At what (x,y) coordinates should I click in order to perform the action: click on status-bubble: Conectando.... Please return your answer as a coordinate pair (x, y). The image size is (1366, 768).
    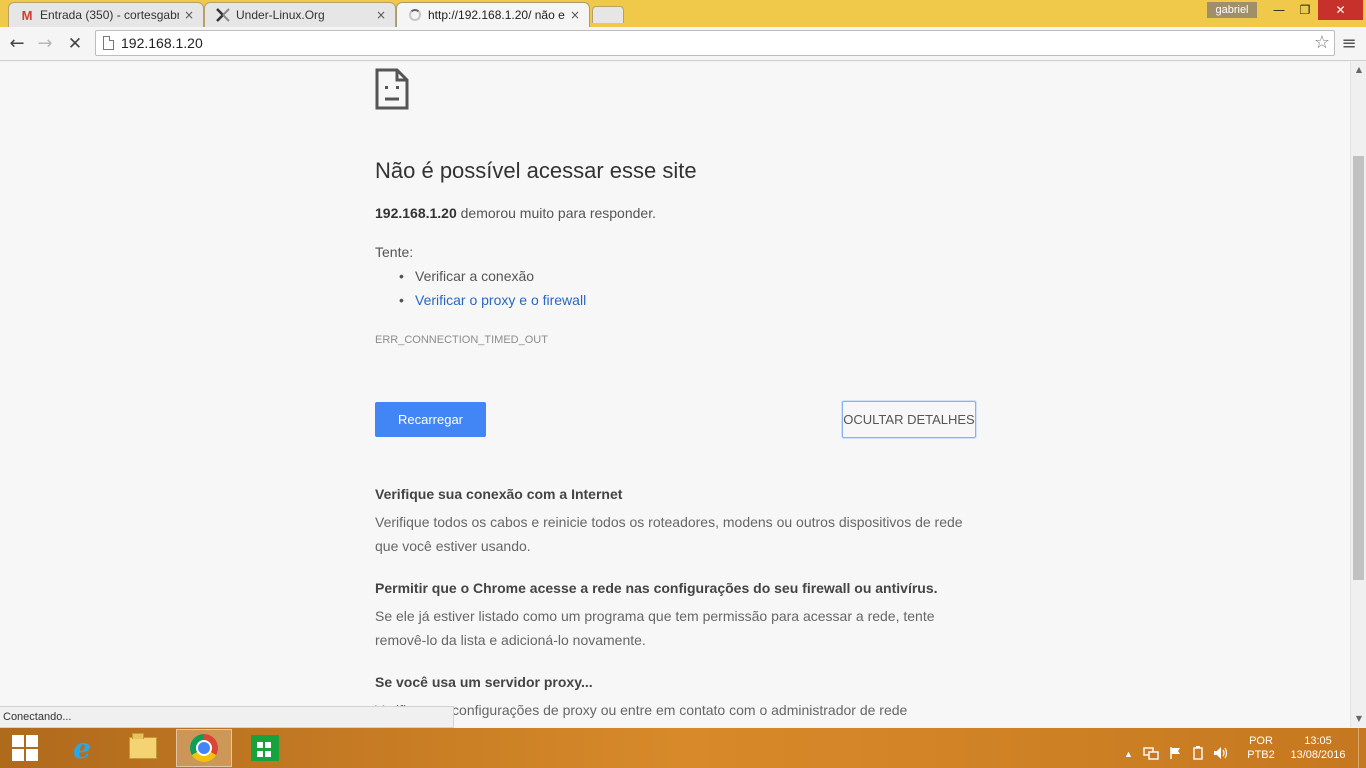
    Looking at the image, I should click on (227, 717).